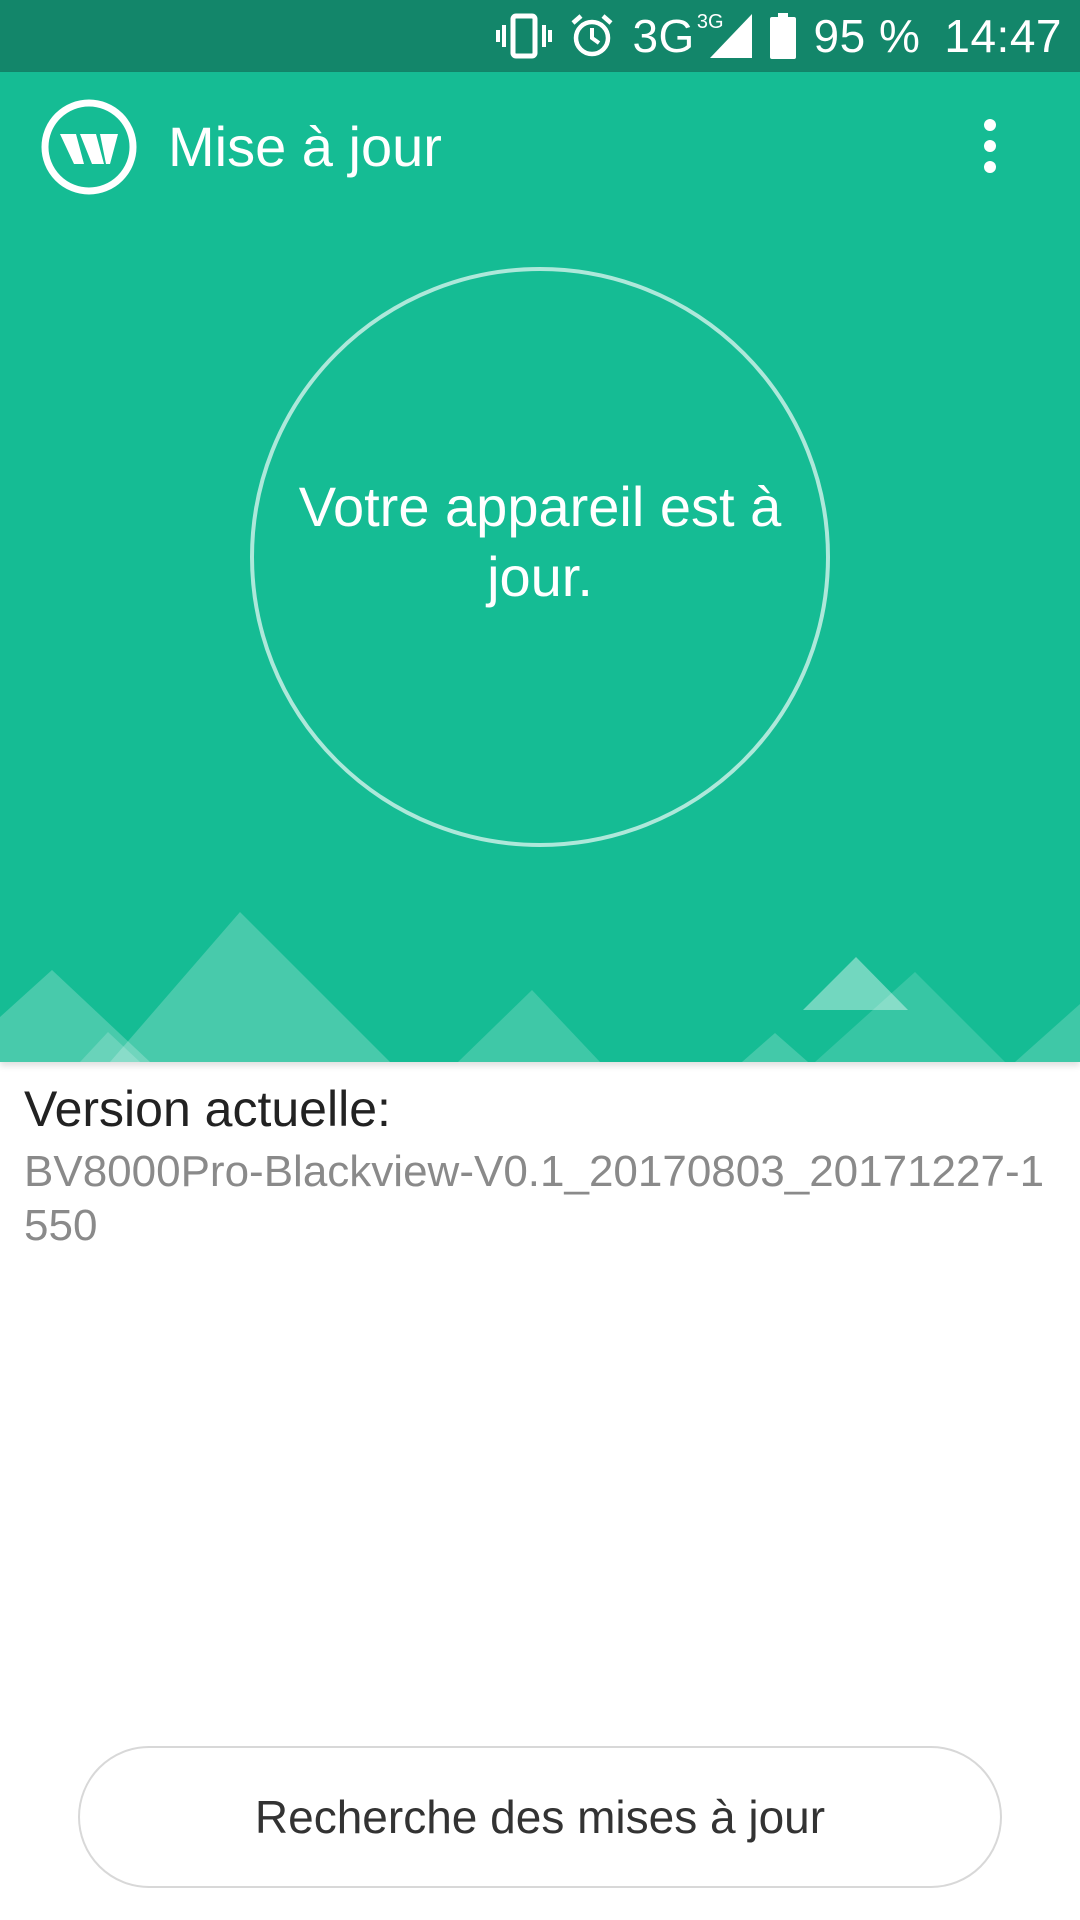 This screenshot has width=1080, height=1920. Describe the element at coordinates (540, 1817) in the screenshot. I see `check-updates-button: Recherche des mises à jour` at that location.